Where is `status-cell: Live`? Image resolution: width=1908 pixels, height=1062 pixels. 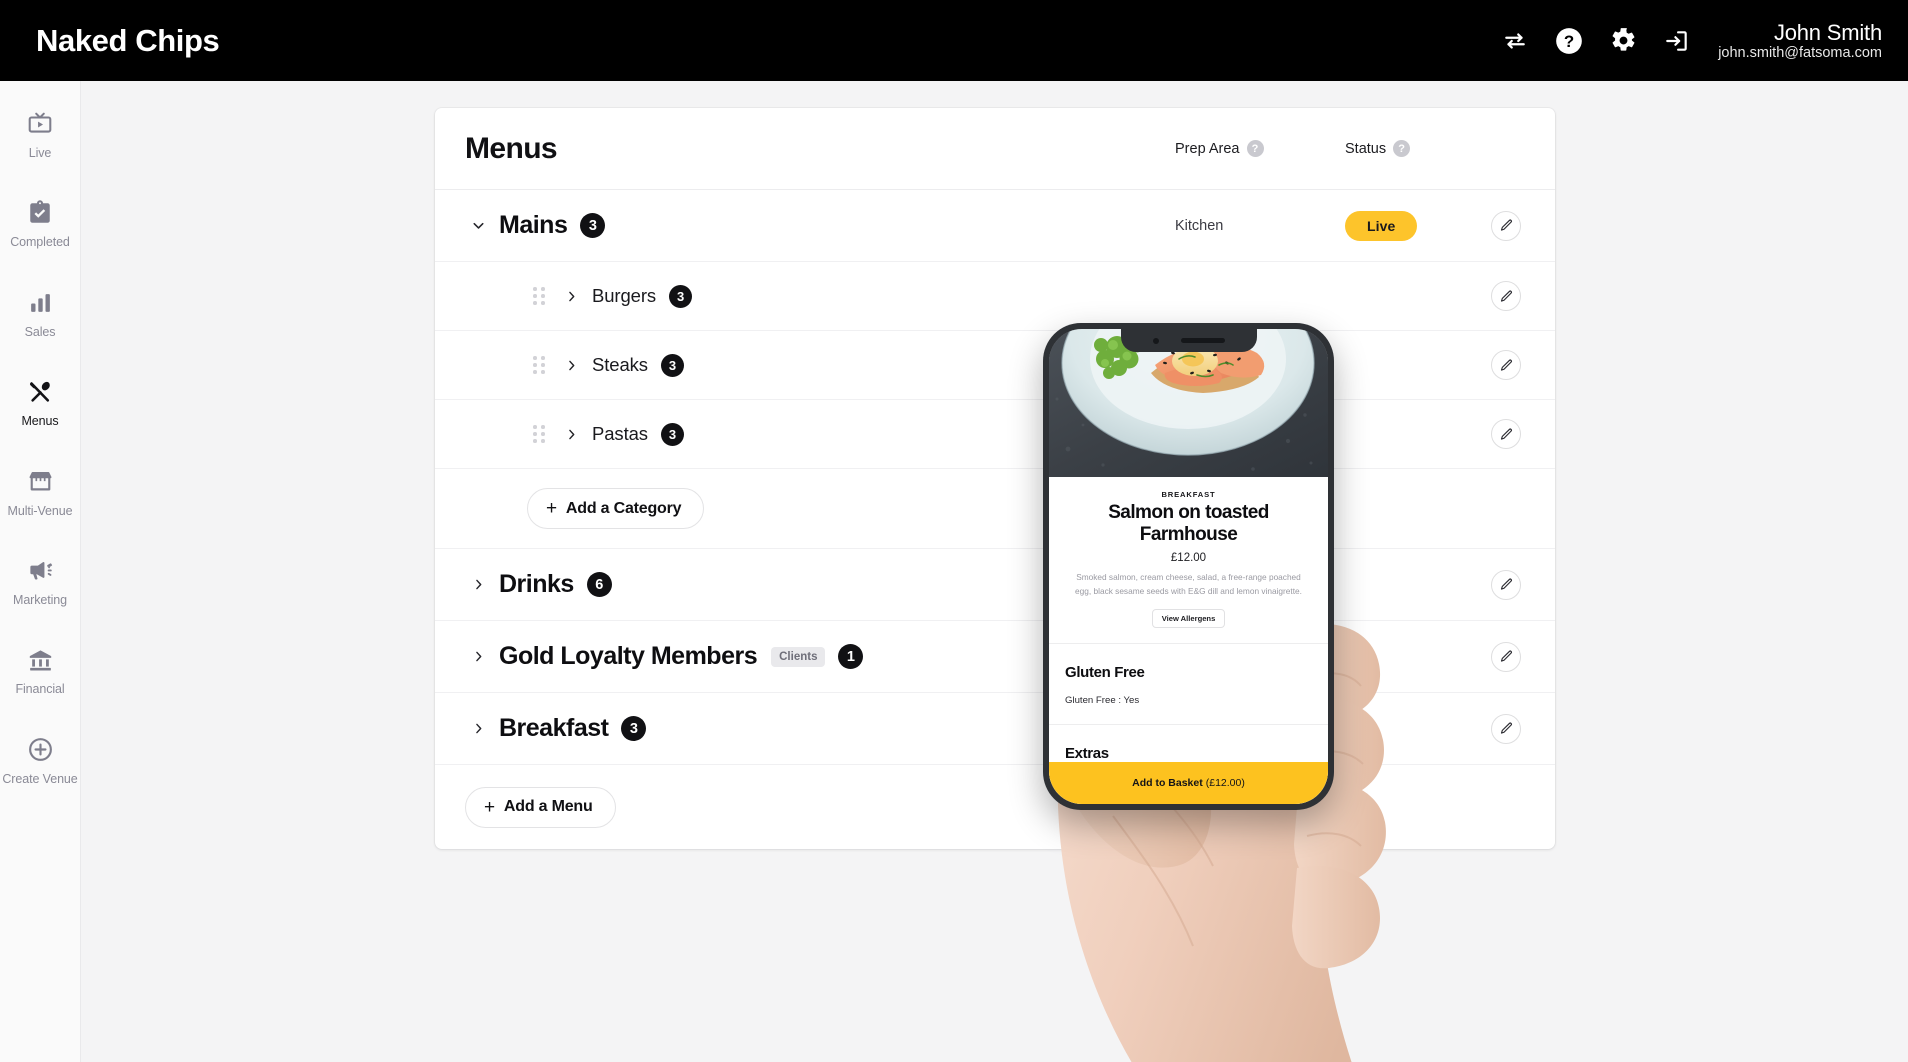
status-cell: Live is located at coordinates (1405, 225).